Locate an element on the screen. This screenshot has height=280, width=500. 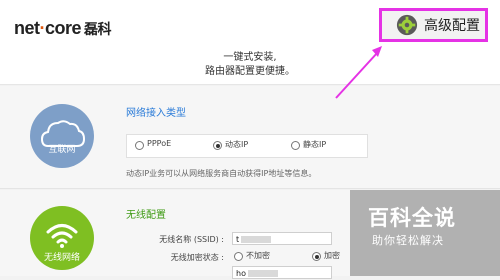
encryption-radio is located at coordinates (316, 256).